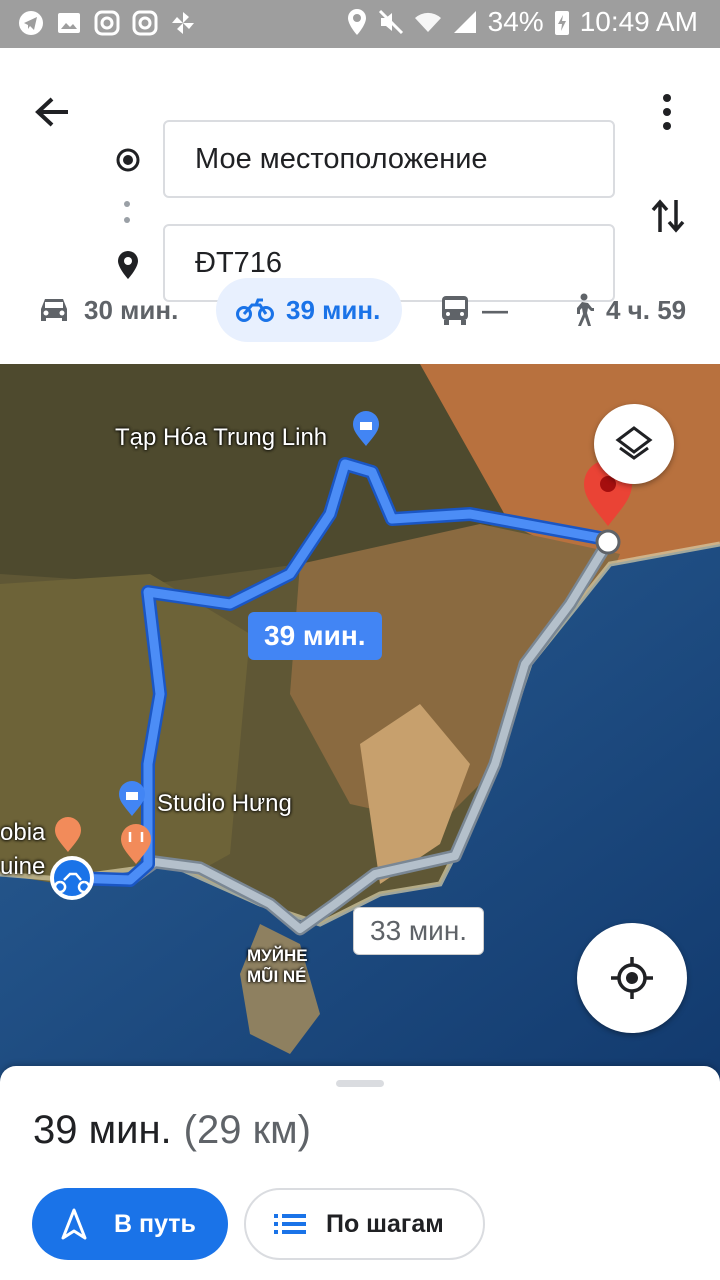 This screenshot has width=720, height=1280. I want to click on start-navigation-label: В путь, so click(155, 1223).